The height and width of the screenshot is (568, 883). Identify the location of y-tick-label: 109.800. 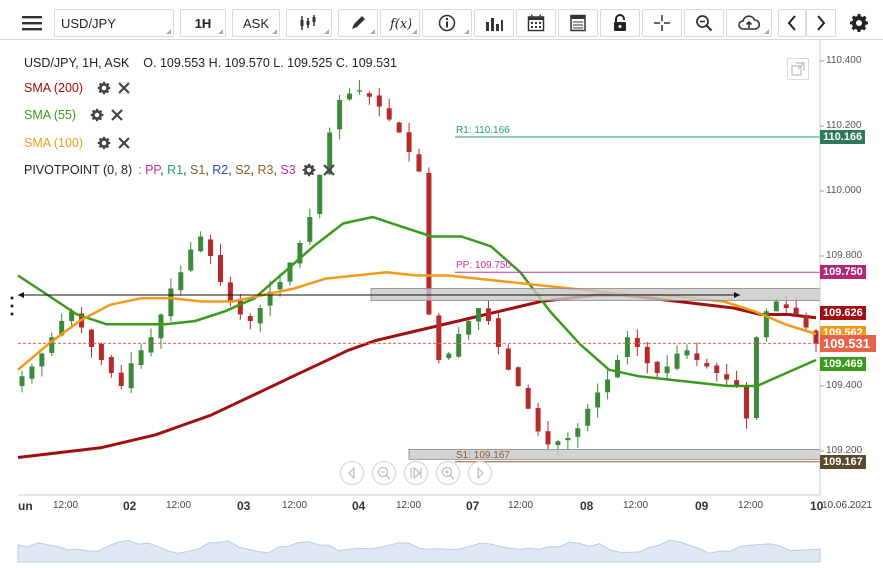
(844, 255).